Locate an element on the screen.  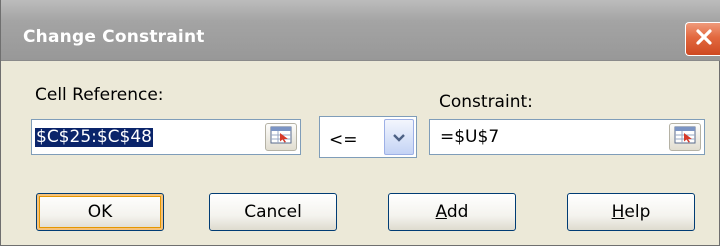
cell-reference-field: $C$25:$C$48 is located at coordinates (166, 137).